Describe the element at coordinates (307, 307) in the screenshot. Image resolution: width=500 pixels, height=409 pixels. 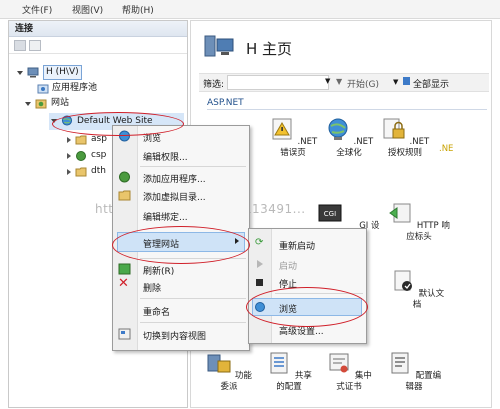
I see `annotation-oval-browse` at that location.